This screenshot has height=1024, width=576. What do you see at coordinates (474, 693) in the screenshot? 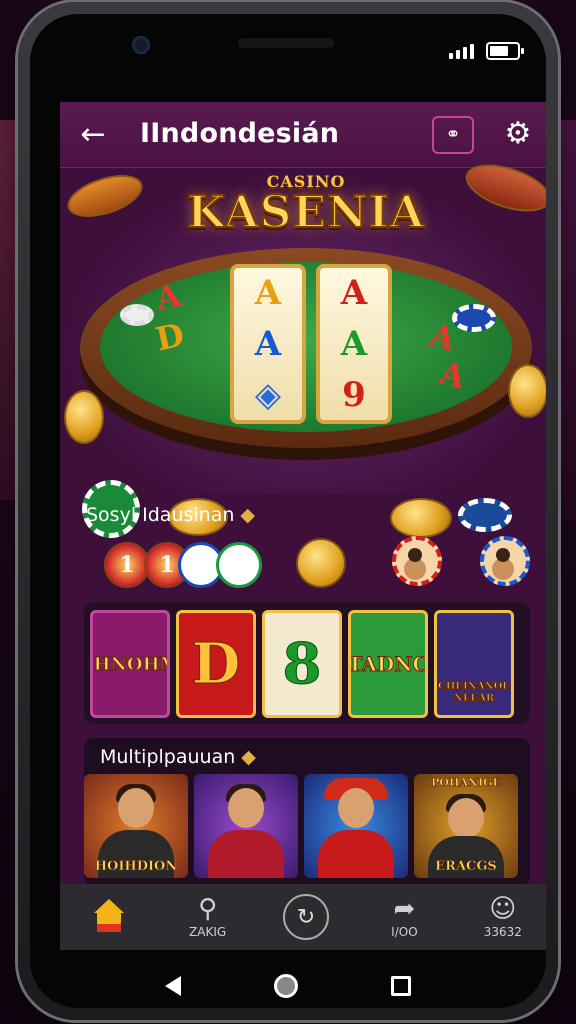
I see `game-card-label: CHEINANOE NEEAR` at bounding box center [474, 693].